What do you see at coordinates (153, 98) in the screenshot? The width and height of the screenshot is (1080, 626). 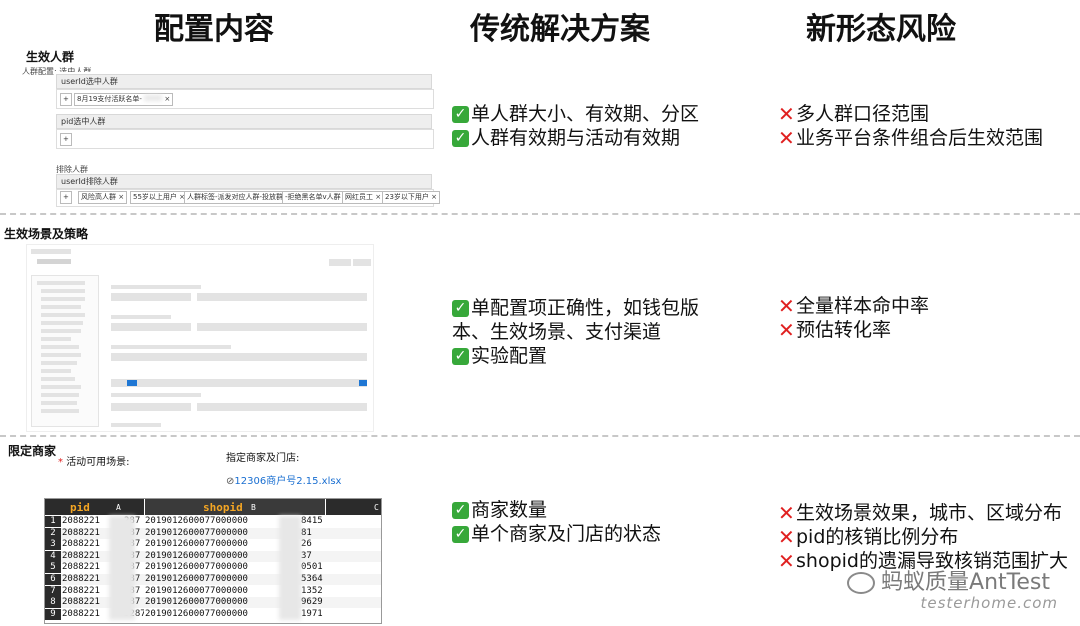 I see `userid-tag-redacted` at bounding box center [153, 98].